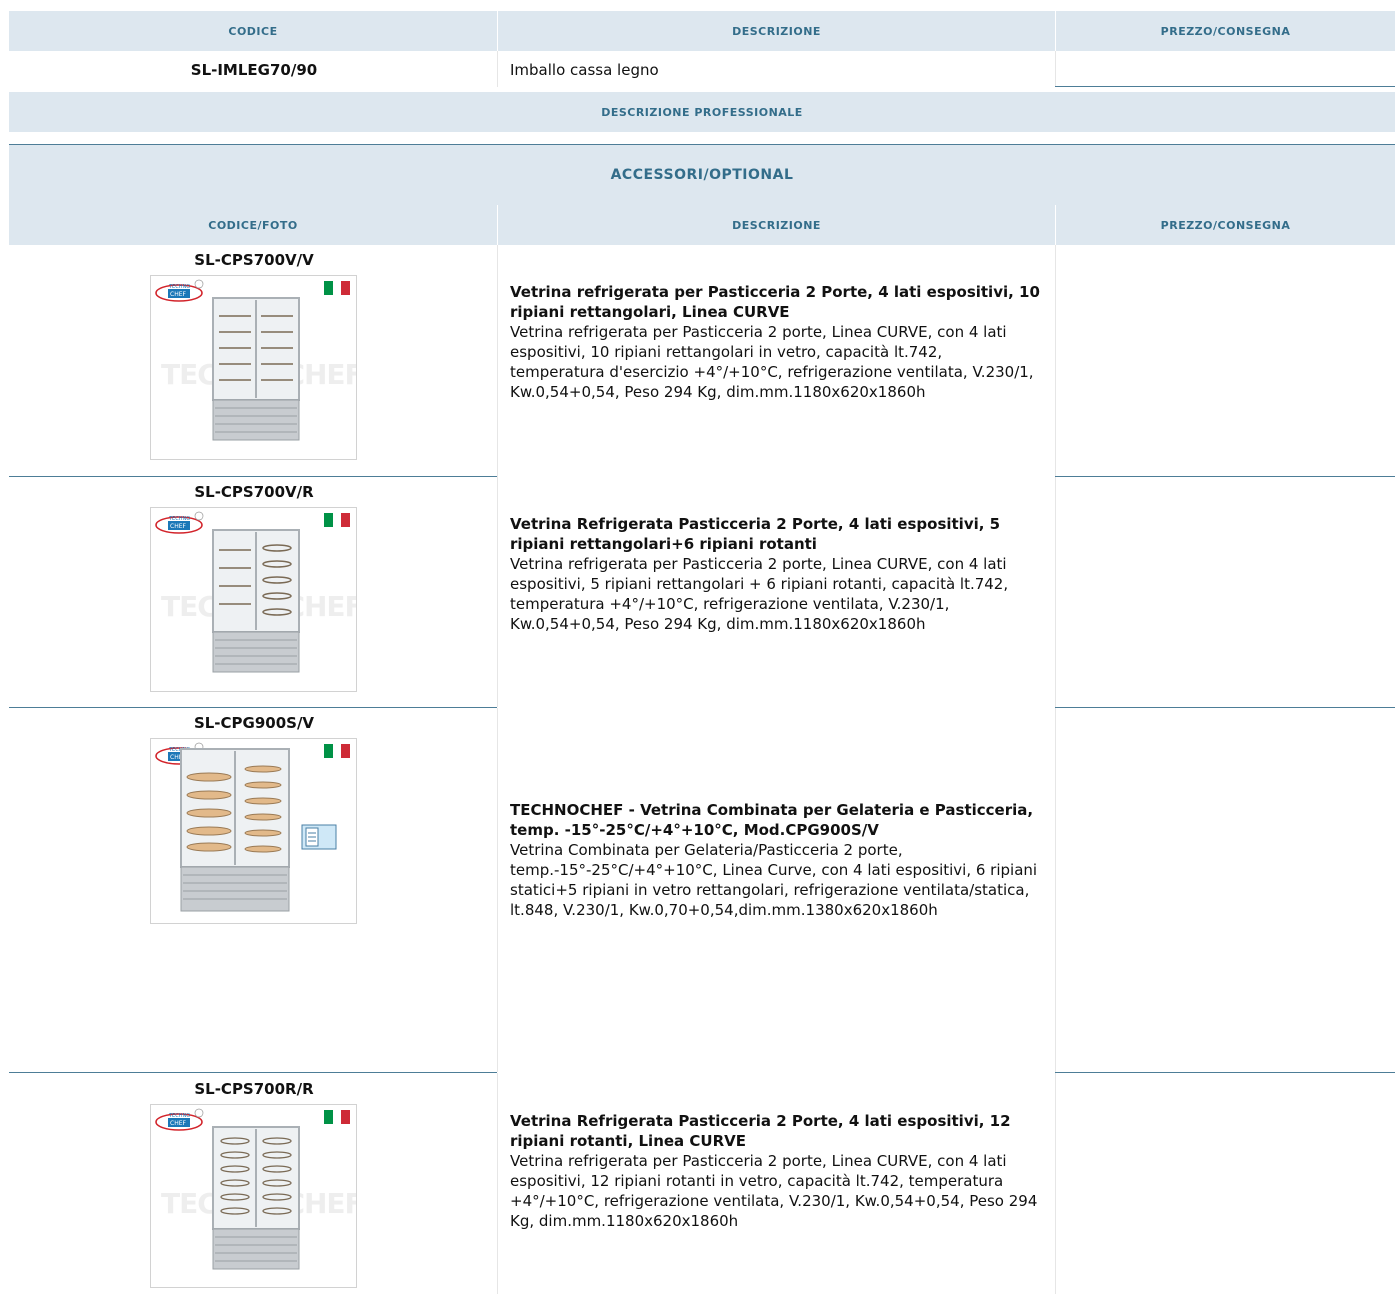  I want to click on main-item-description: Imballo cassa legno, so click(584, 70).